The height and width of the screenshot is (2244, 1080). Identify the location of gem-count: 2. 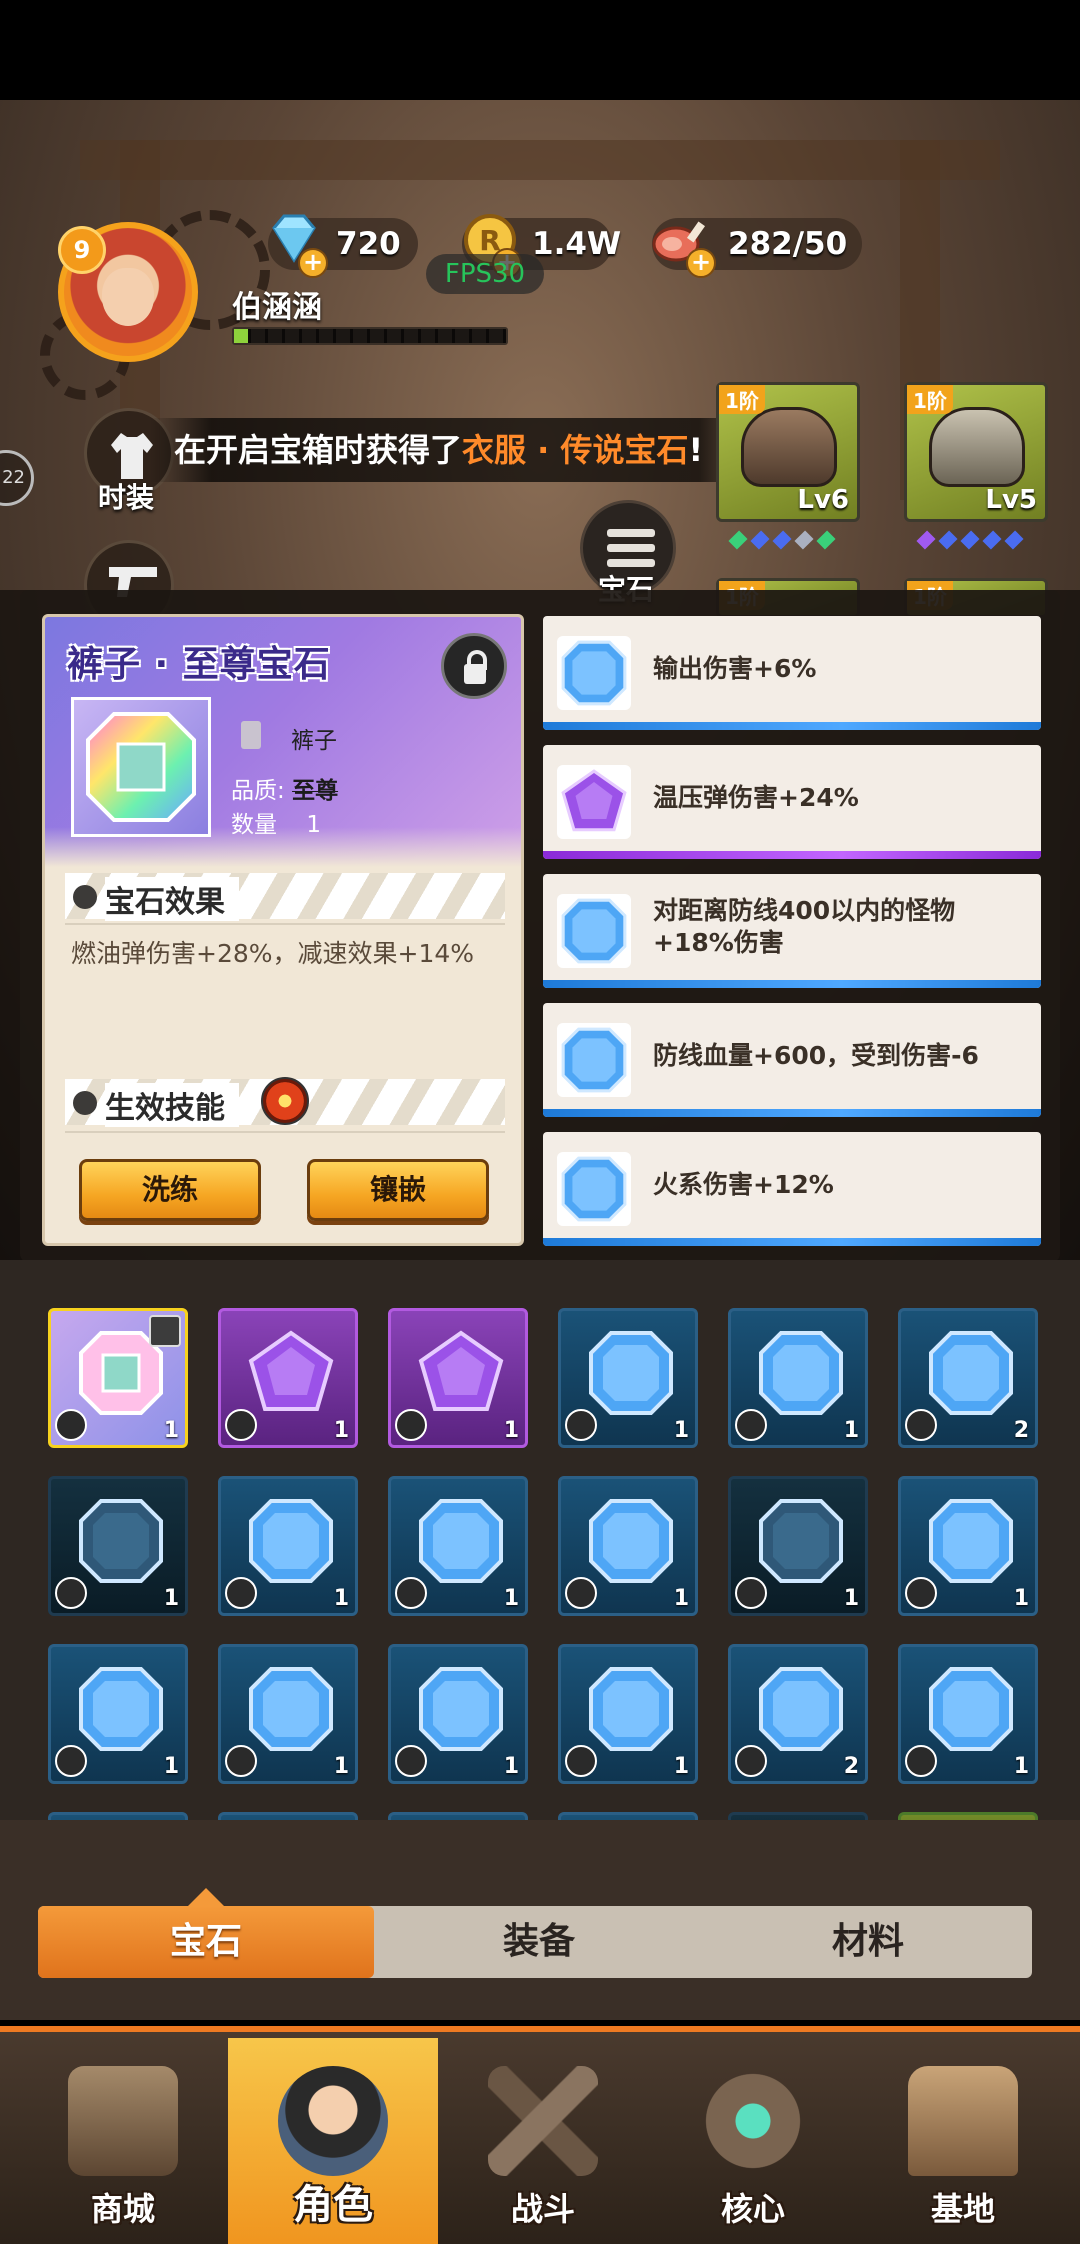
(851, 1766).